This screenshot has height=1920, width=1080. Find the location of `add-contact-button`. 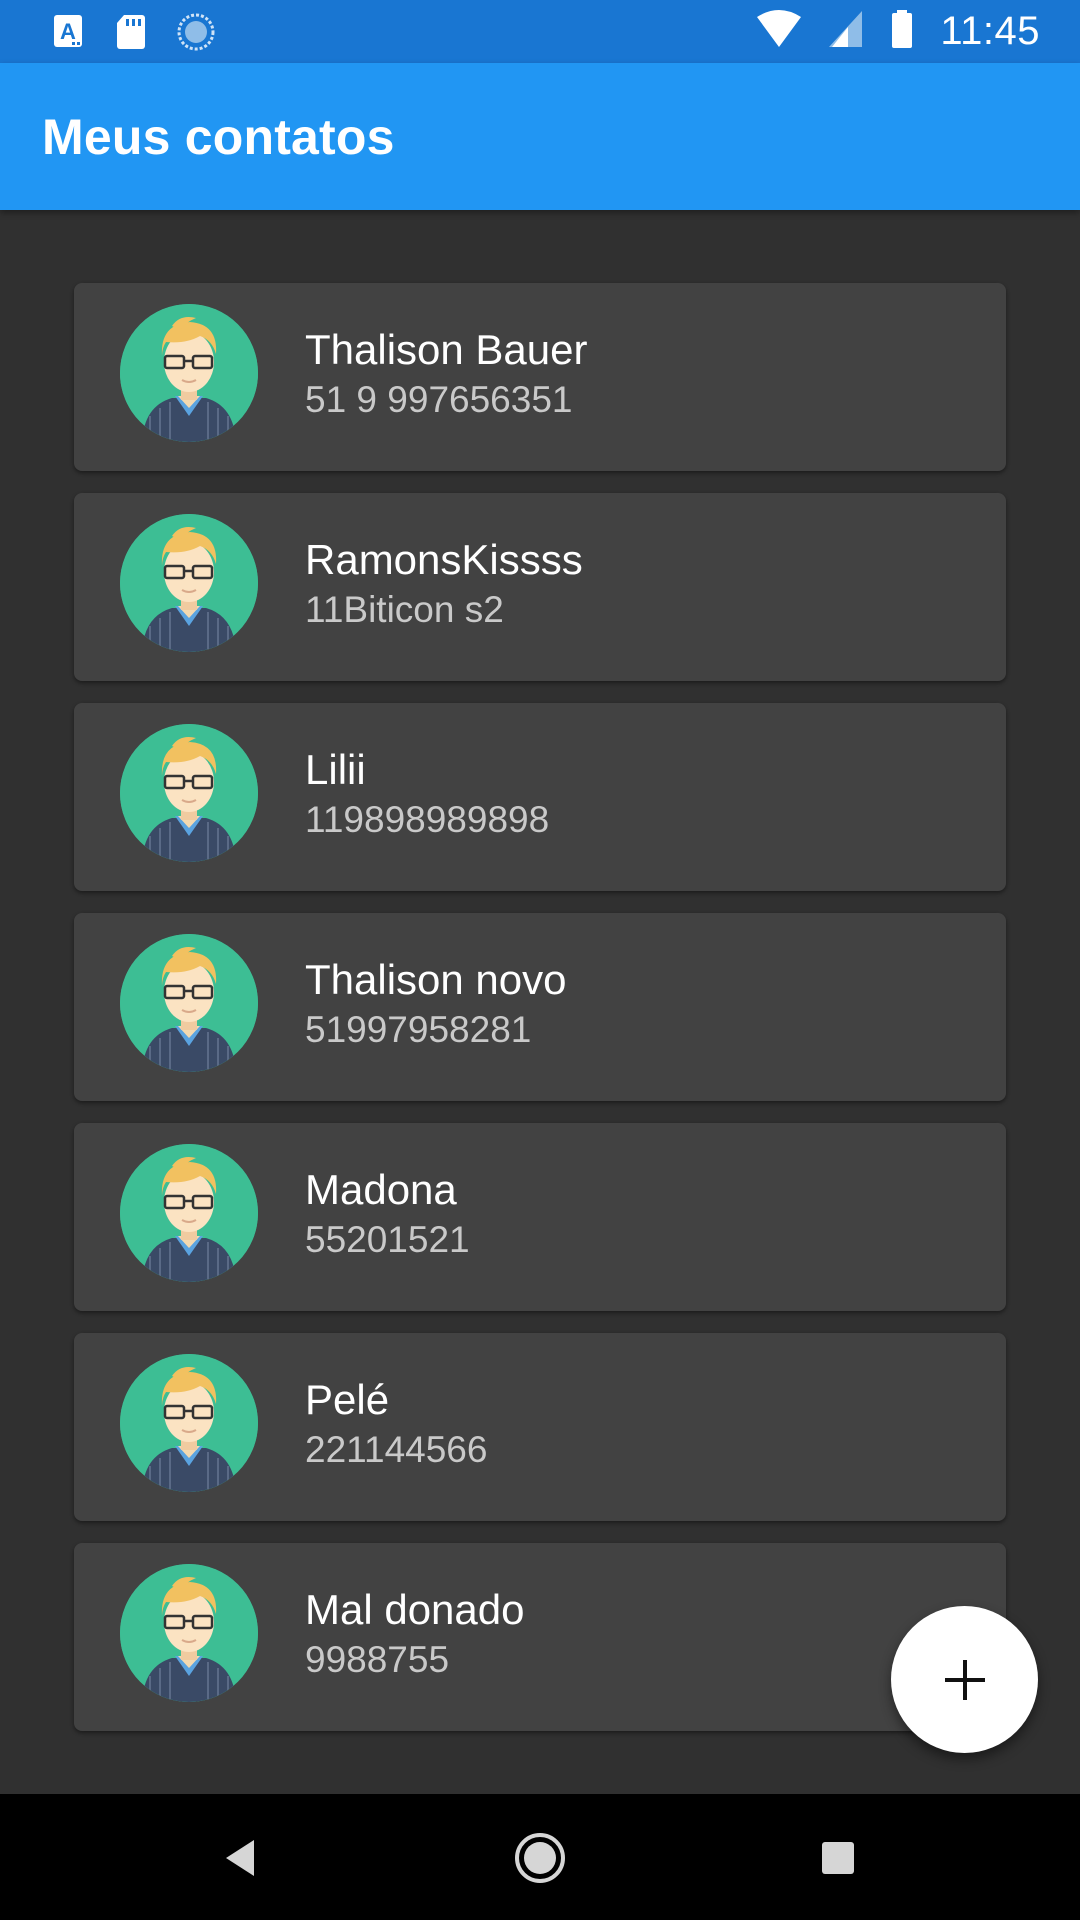

add-contact-button is located at coordinates (964, 1679).